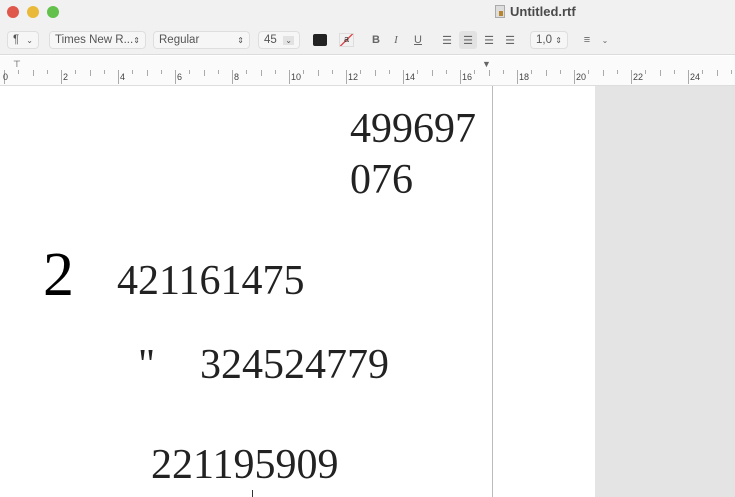  Describe the element at coordinates (410, 77) in the screenshot. I see `ruler-label: 14` at that location.